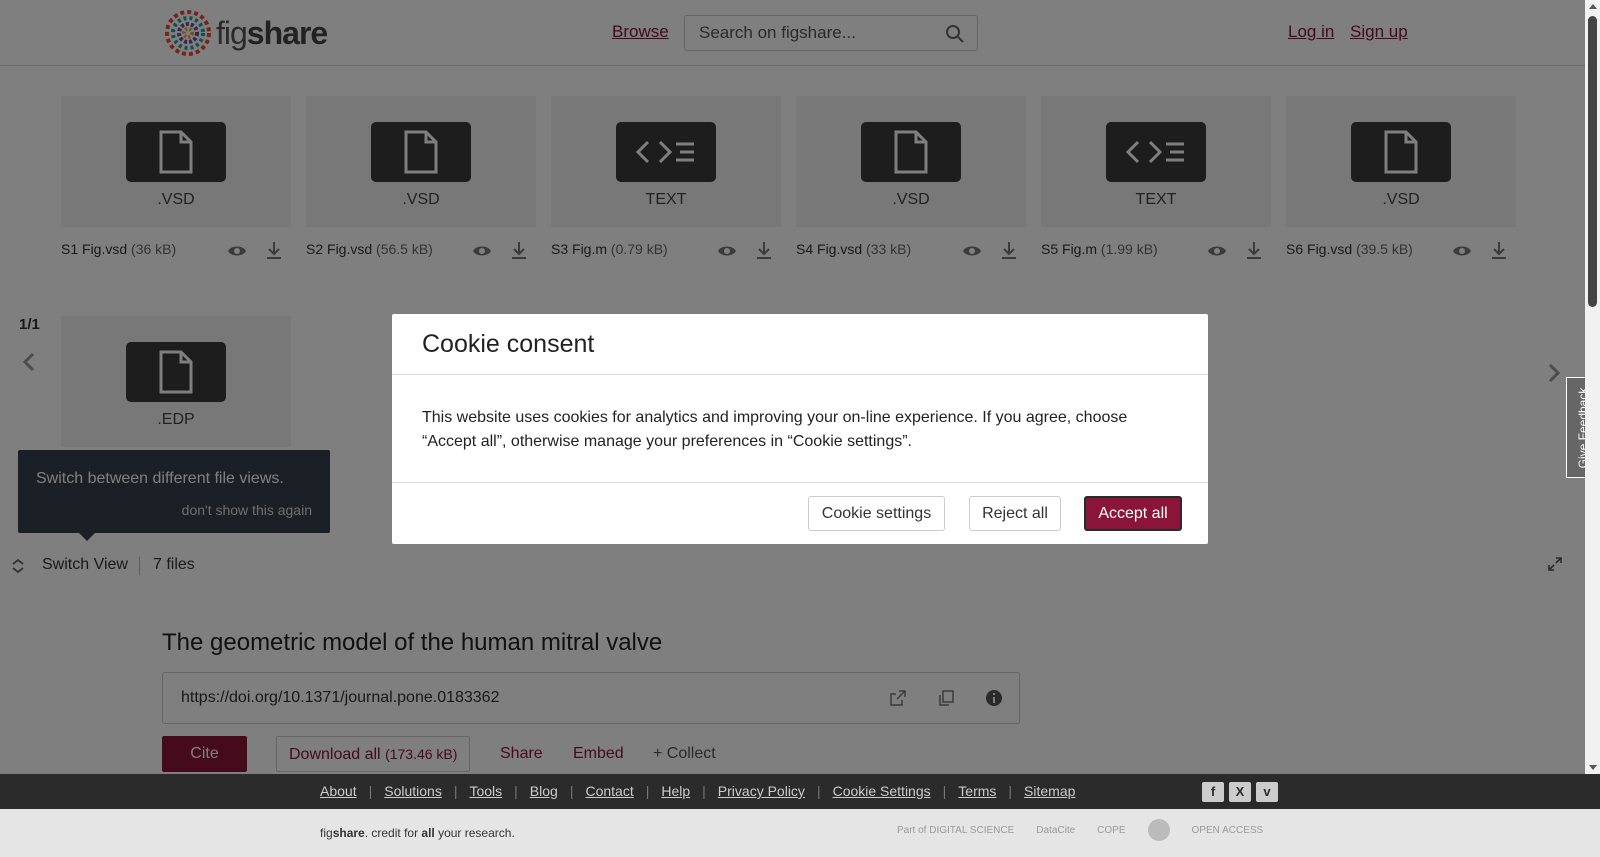 This screenshot has height=857, width=1600. What do you see at coordinates (977, 791) in the screenshot?
I see `footer-link: Terms` at bounding box center [977, 791].